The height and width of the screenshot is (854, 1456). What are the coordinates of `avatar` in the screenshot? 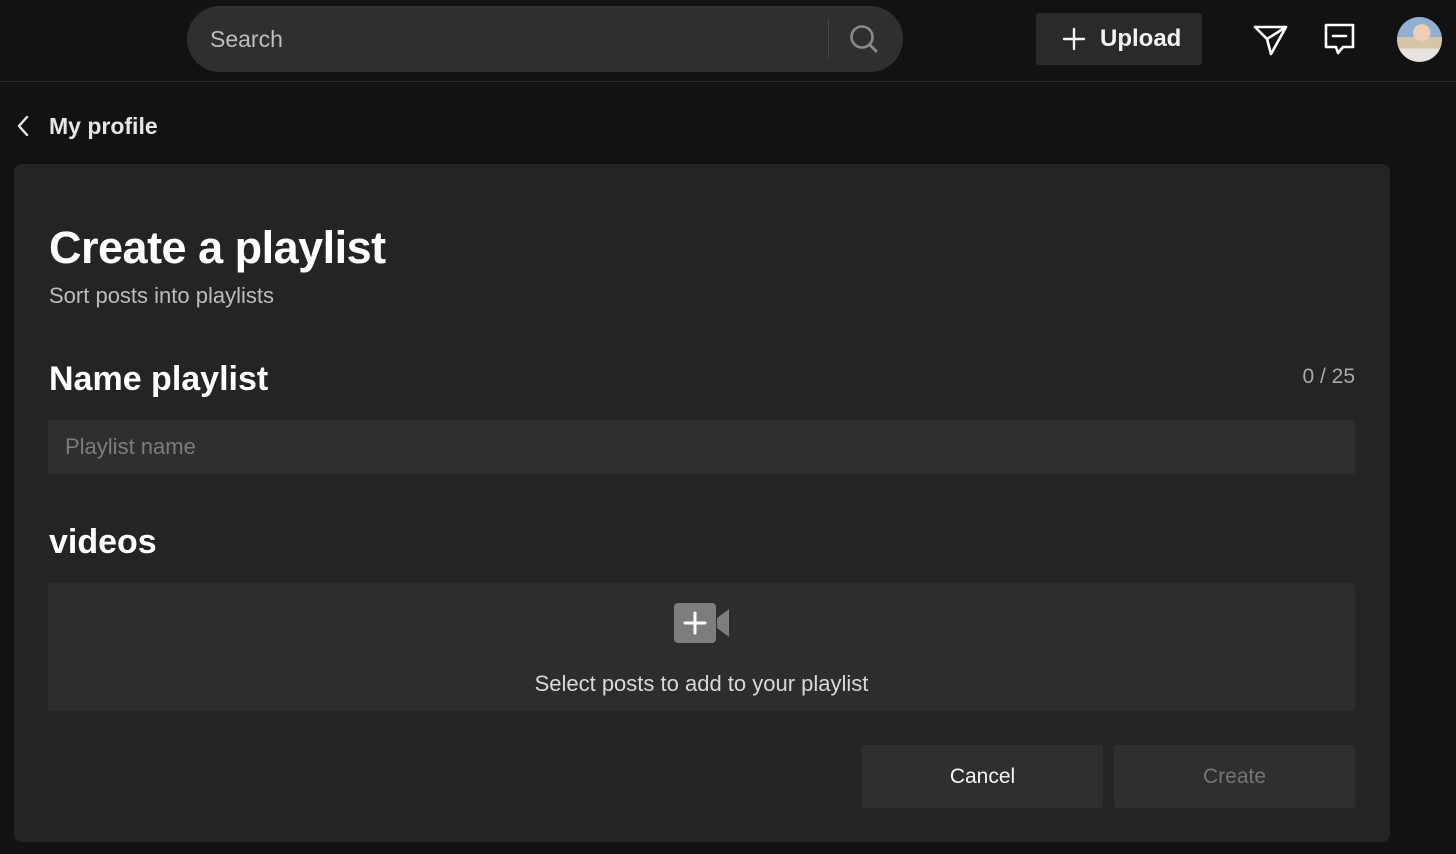 It's located at (1419, 39).